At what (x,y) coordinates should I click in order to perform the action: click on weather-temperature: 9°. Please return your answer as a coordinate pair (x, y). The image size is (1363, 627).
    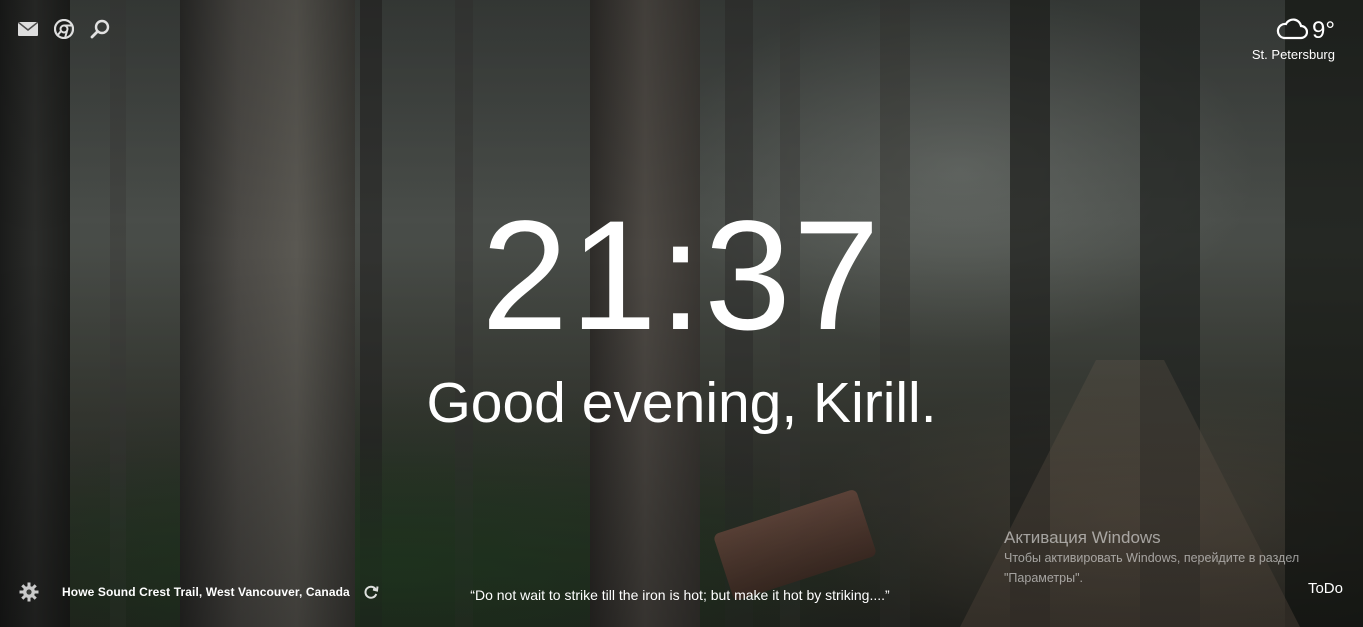
    Looking at the image, I should click on (1323, 30).